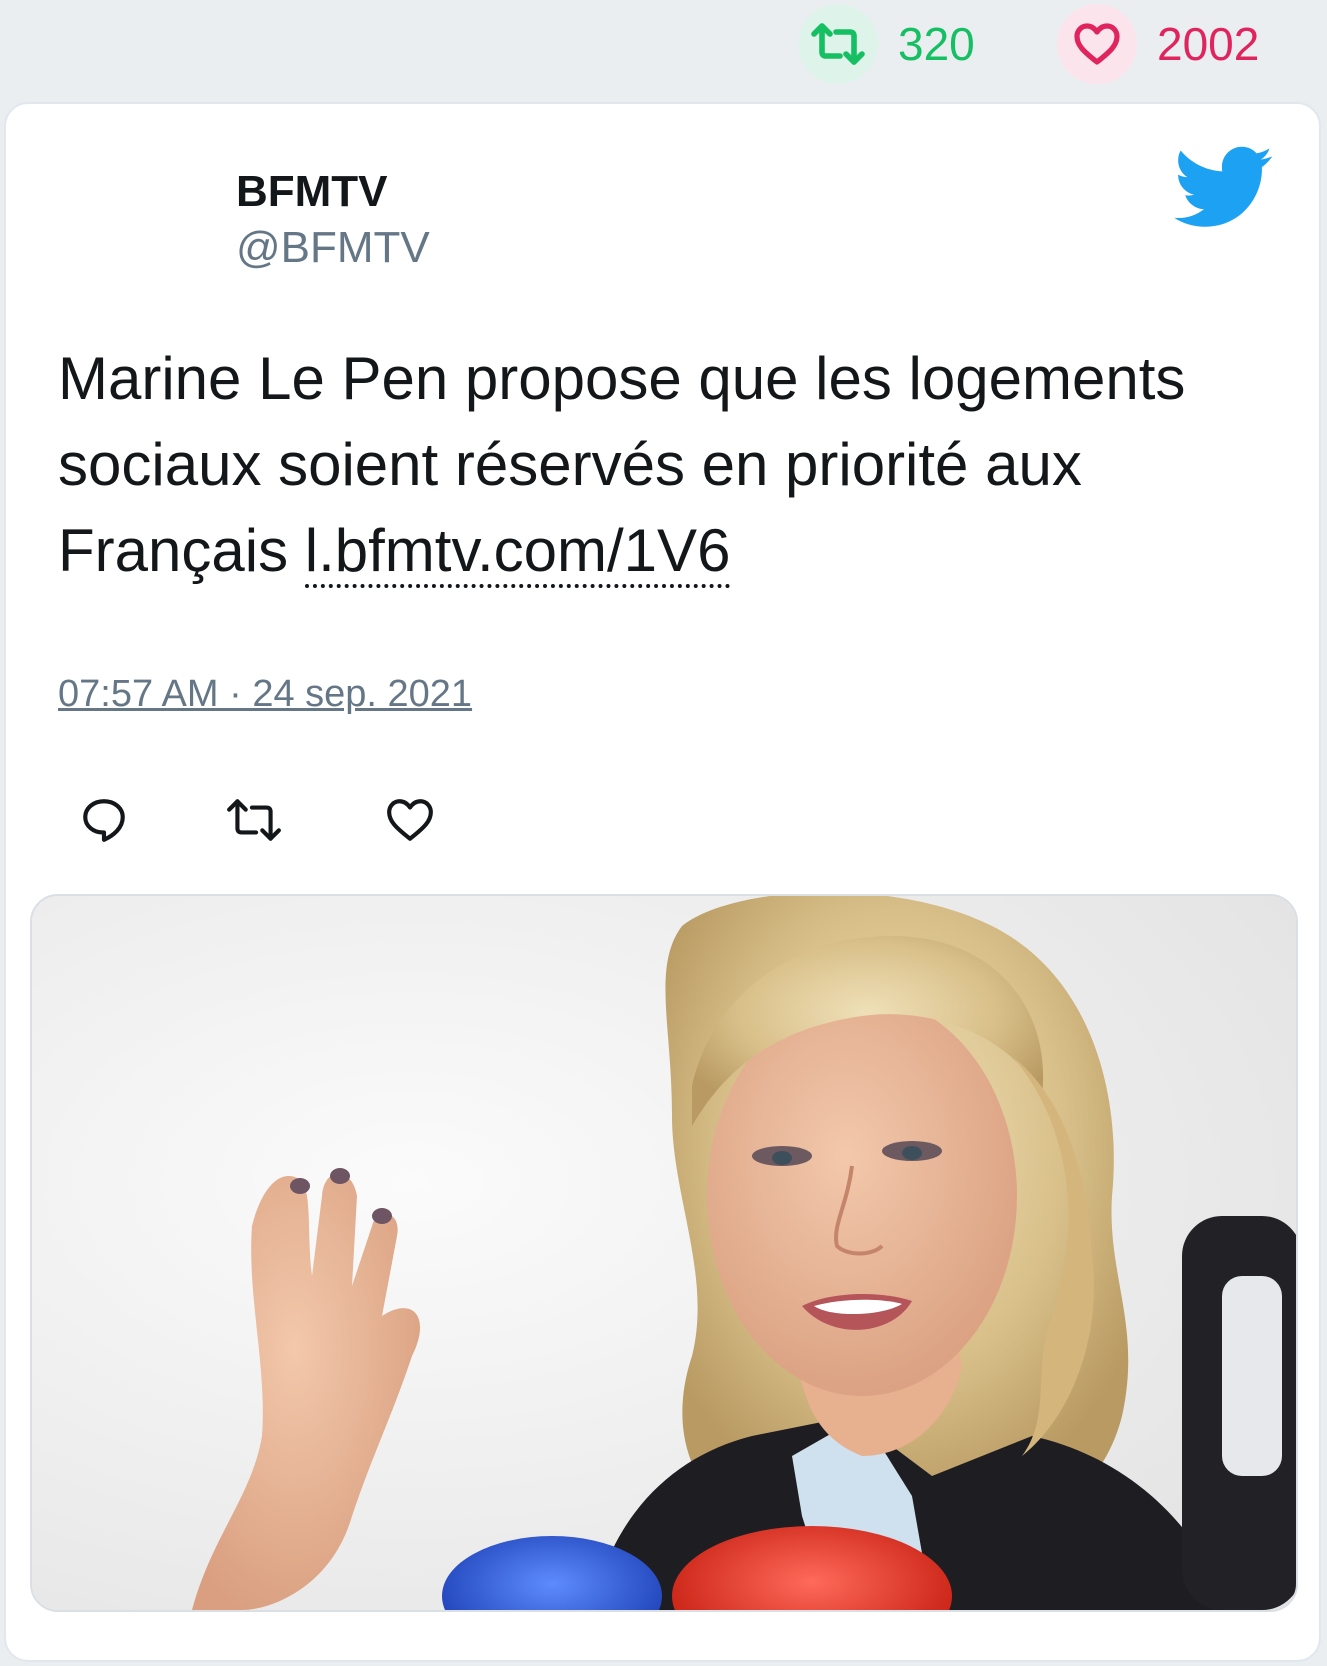 The width and height of the screenshot is (1327, 1666). I want to click on retweet-count: 320, so click(936, 44).